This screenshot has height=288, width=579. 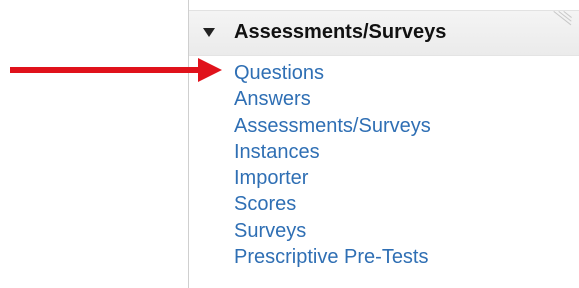 I want to click on resize-grip-icon, so click(x=561, y=20).